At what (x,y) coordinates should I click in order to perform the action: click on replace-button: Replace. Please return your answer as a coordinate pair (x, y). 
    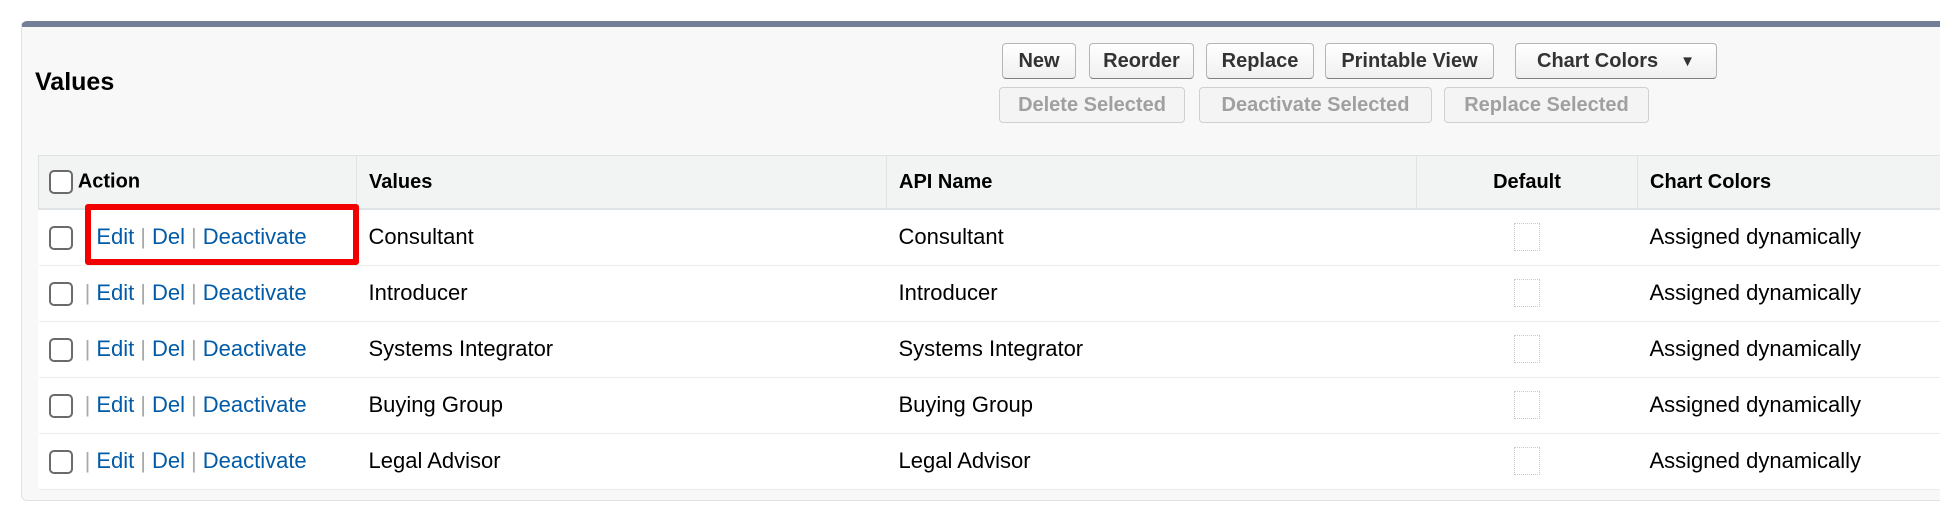
    Looking at the image, I should click on (1260, 61).